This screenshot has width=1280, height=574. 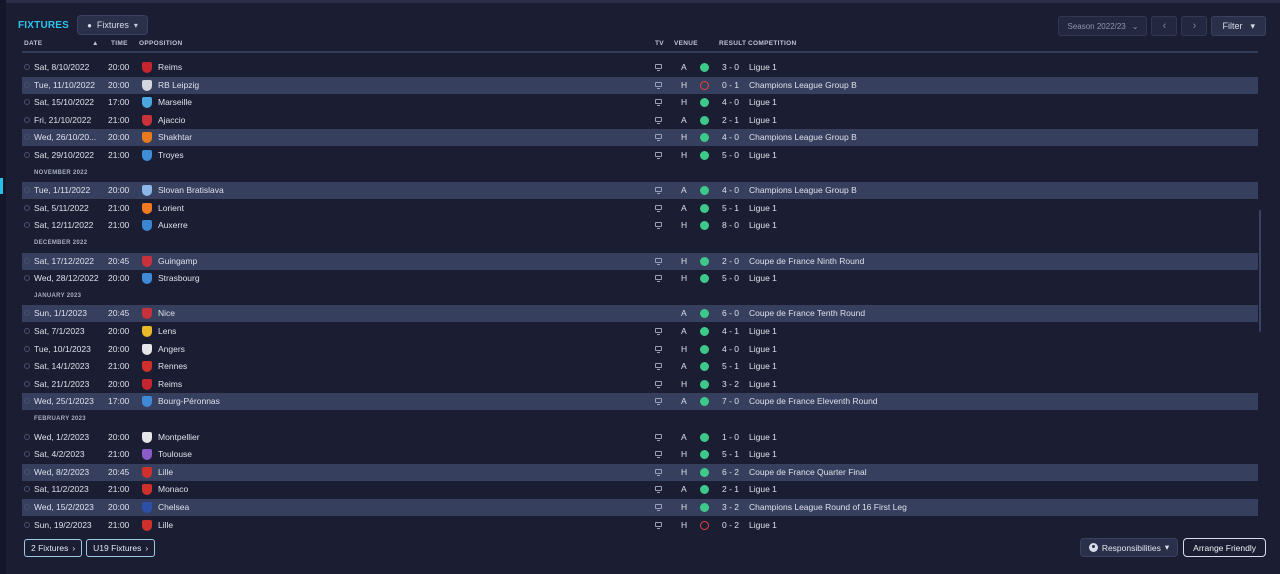 I want to click on col-competition: COMPETITION, so click(x=772, y=43).